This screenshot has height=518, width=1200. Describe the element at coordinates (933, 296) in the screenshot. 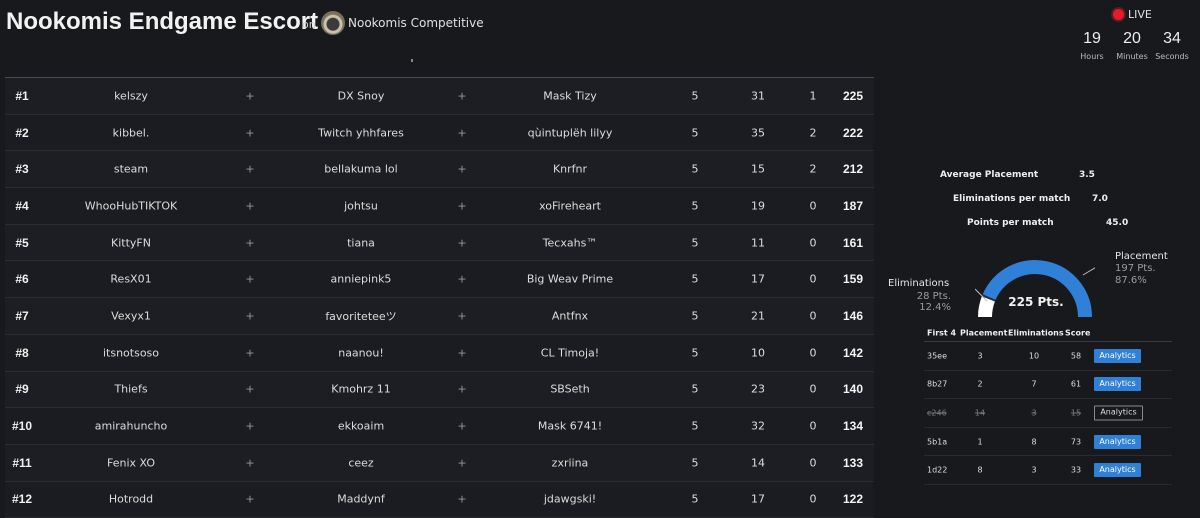

I see `gauge-elim-points: 28 Pts.` at that location.